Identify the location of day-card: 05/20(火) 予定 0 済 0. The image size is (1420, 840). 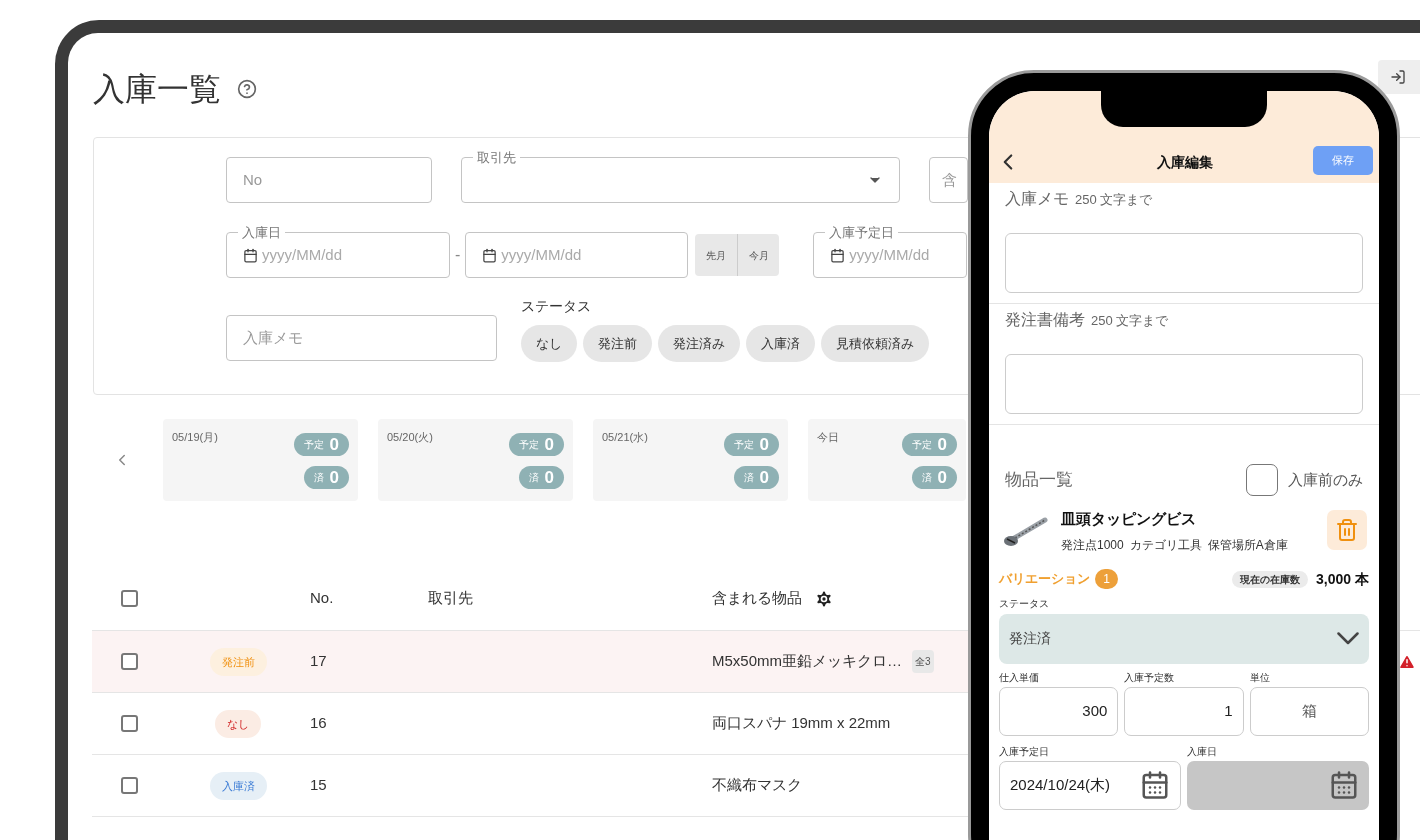
(475, 460).